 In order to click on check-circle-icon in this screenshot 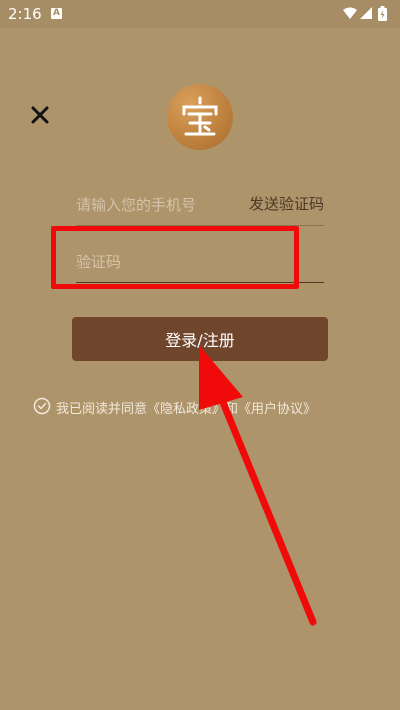, I will do `click(42, 406)`.